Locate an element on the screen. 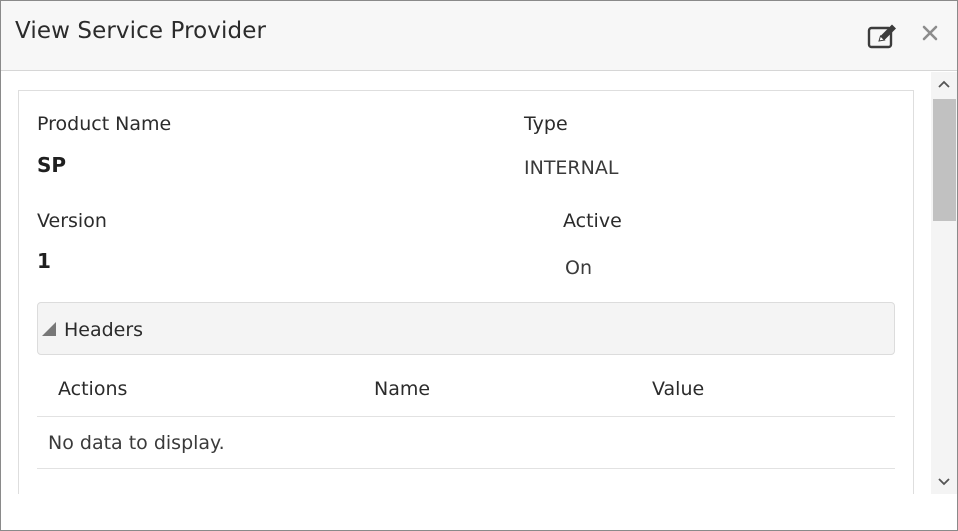 Image resolution: width=958 pixels, height=531 pixels. headers-section-toggle: Headers is located at coordinates (466, 328).